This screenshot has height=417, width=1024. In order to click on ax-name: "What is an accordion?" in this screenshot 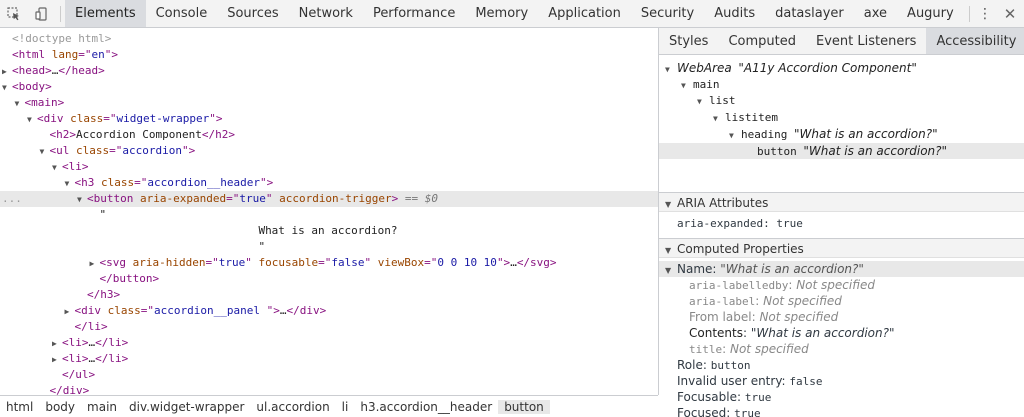, I will do `click(875, 150)`.